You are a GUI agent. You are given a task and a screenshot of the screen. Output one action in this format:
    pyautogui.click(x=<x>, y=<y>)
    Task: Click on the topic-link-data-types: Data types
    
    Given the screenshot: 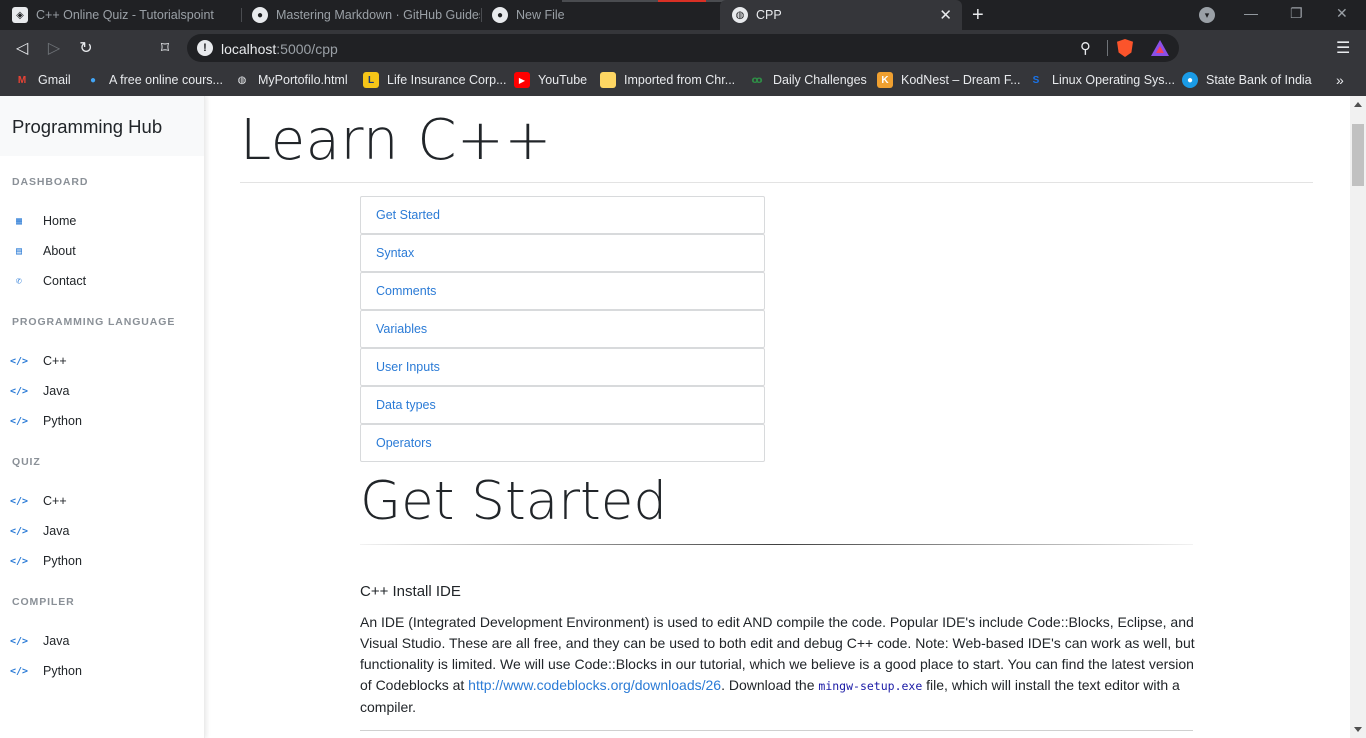 What is the action you would take?
    pyautogui.click(x=562, y=405)
    